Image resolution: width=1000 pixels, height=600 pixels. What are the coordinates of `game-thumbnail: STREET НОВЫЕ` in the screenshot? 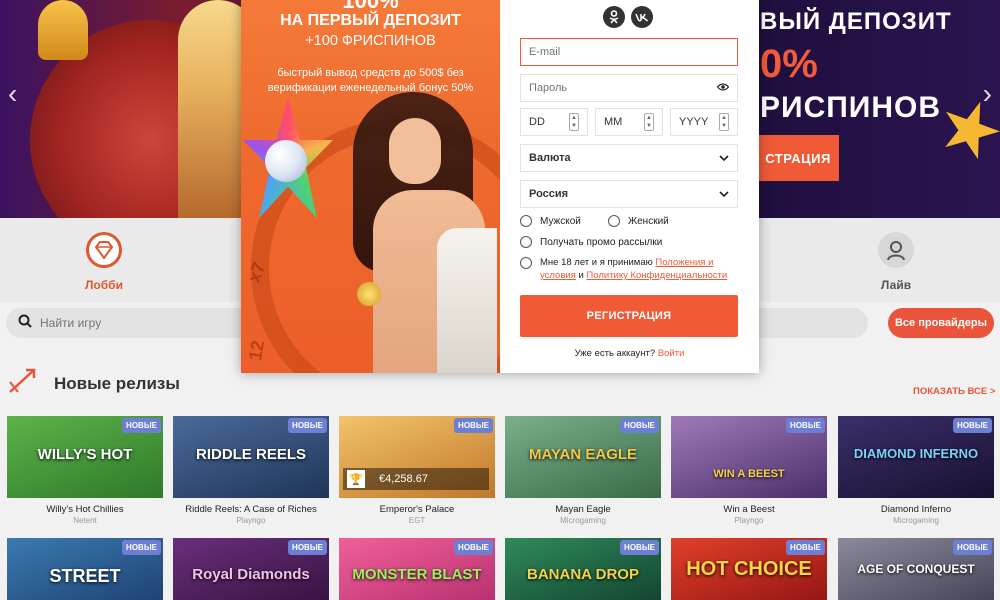 It's located at (85, 569).